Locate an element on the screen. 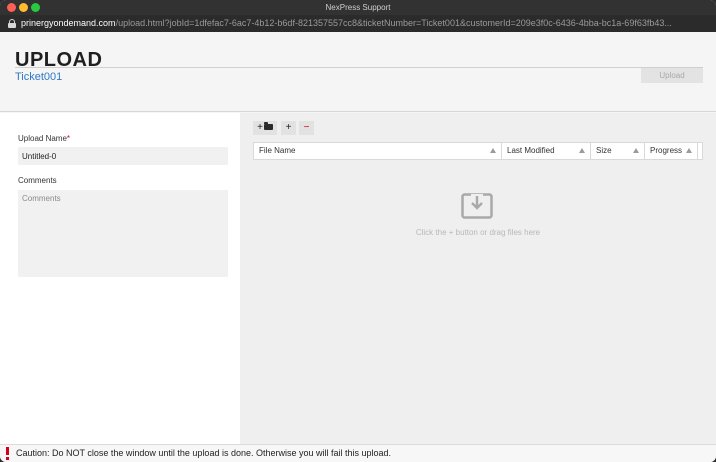 This screenshot has width=716, height=462. window-title: NexPress Support is located at coordinates (358, 7).